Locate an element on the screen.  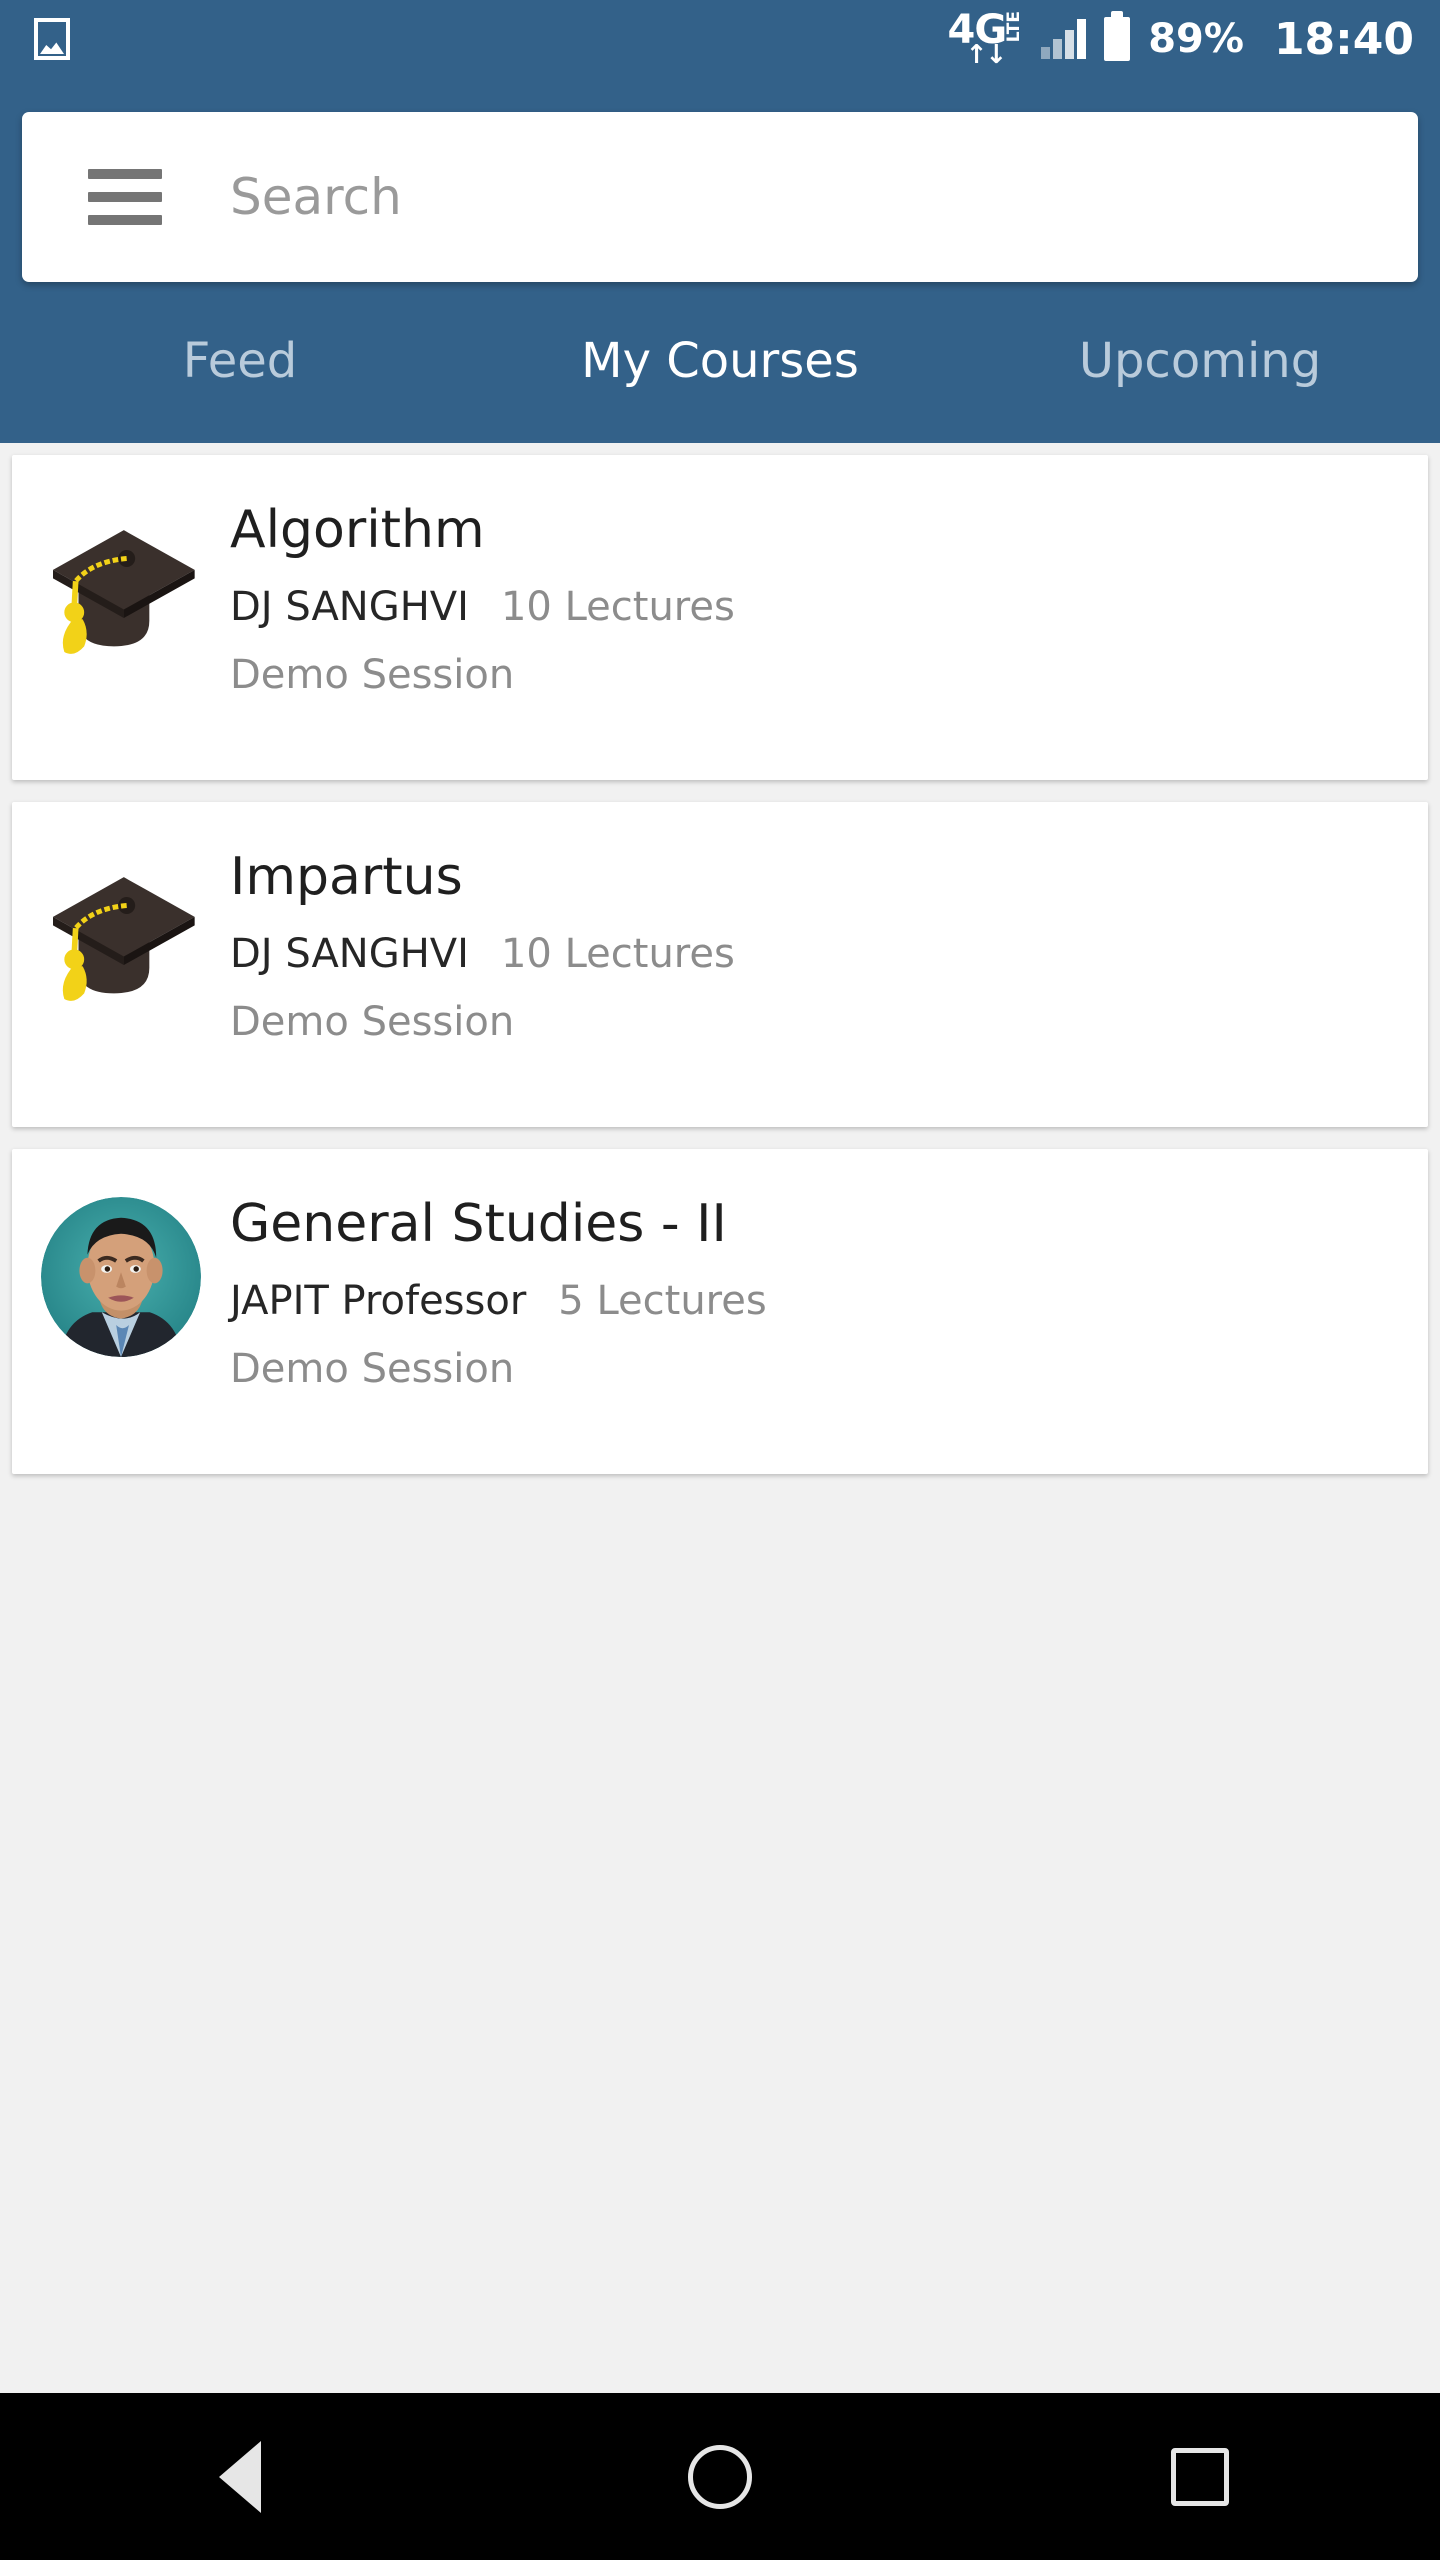
status-bar: 4G LTE ↑↓ 89% 18:40 is located at coordinates (720, 39).